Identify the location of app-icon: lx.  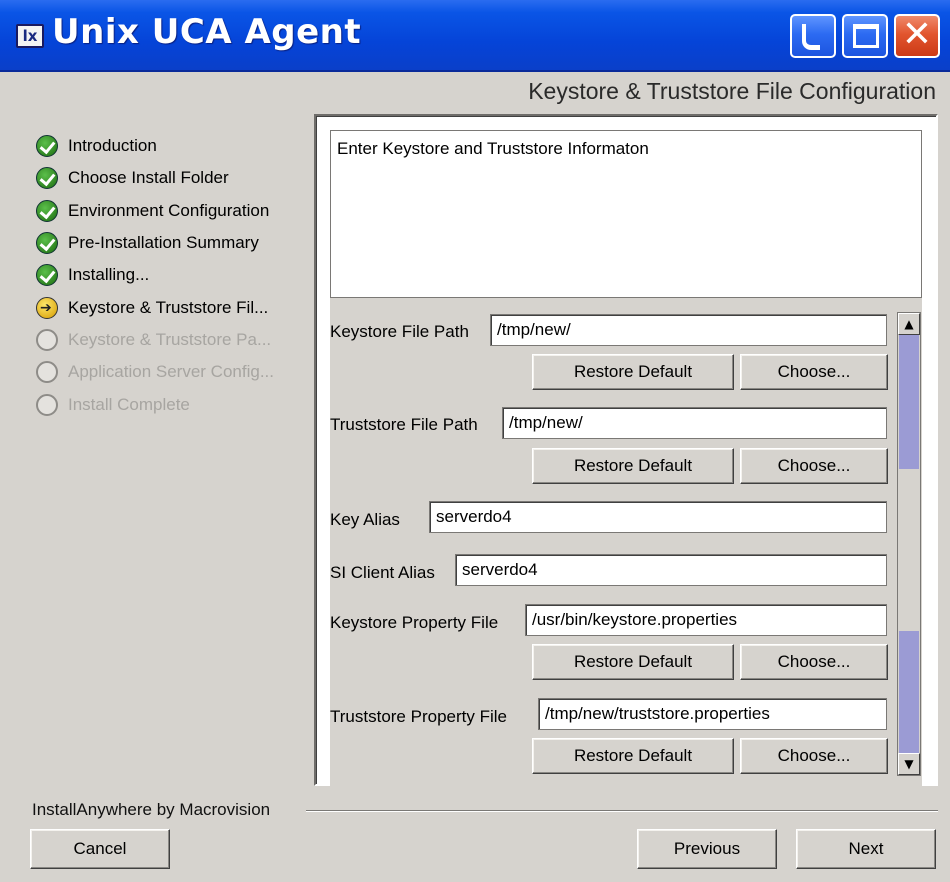
(30, 36).